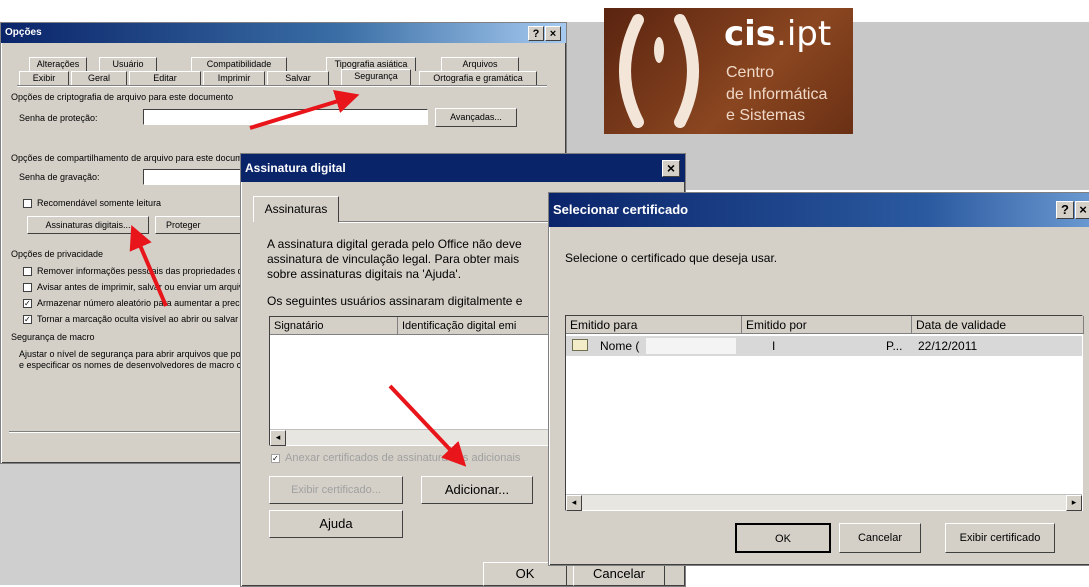  What do you see at coordinates (27, 203) in the screenshot?
I see `readonly-checkbox` at bounding box center [27, 203].